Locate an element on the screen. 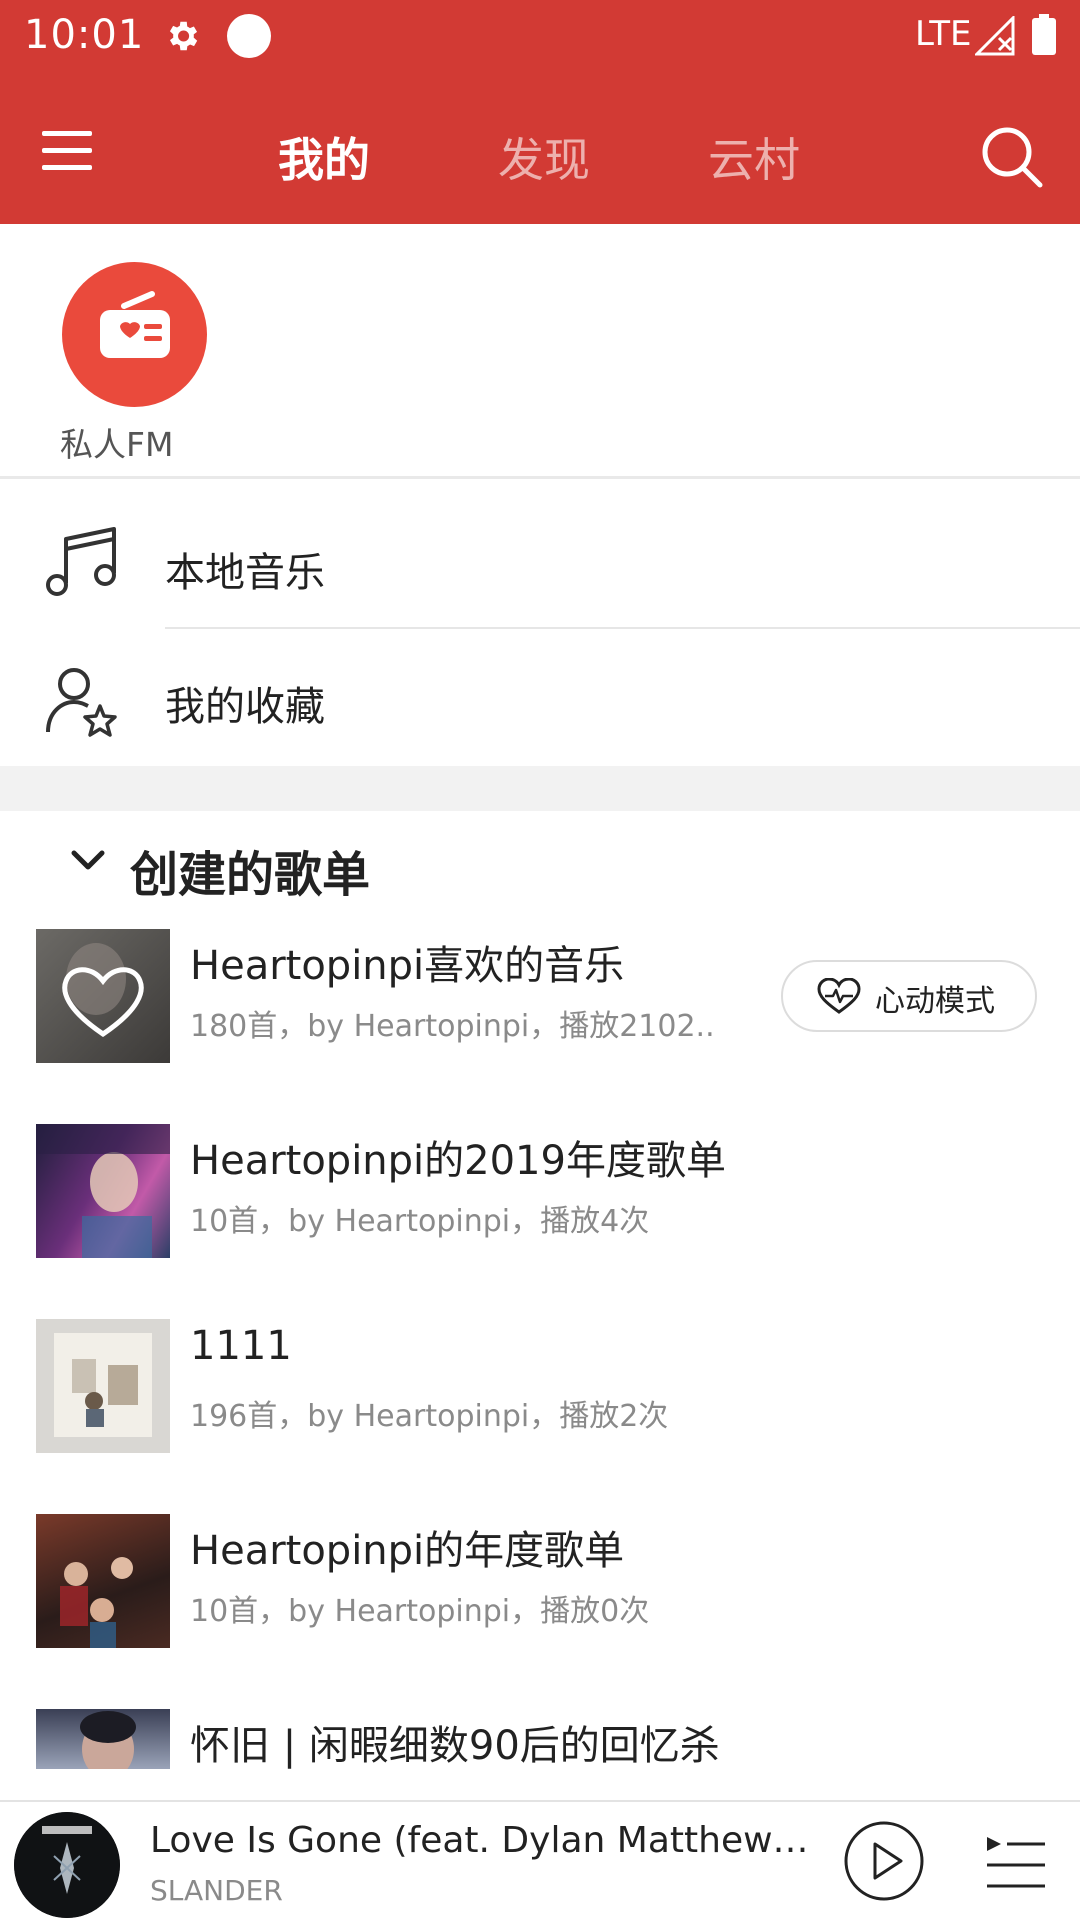  playlist-row: 1111 196首，by Heartopinpi，播放2次 is located at coordinates (540, 1386).